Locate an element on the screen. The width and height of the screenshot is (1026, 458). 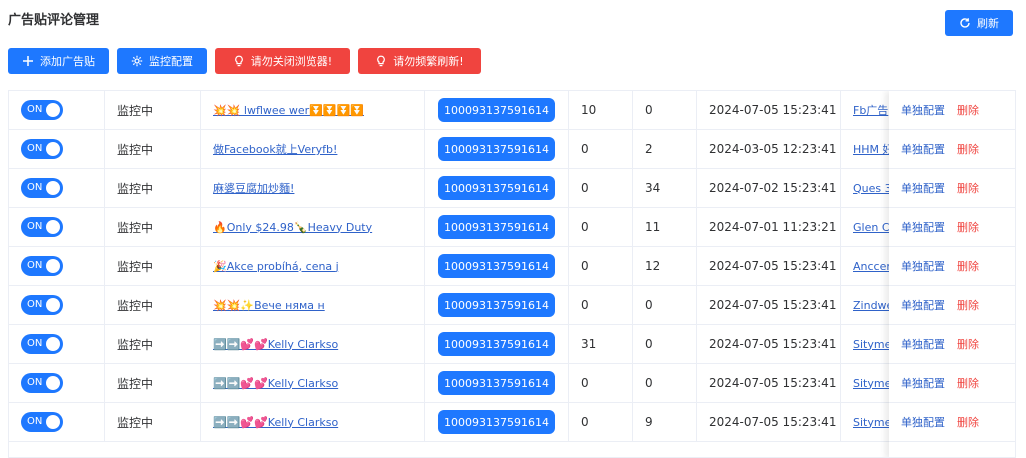
page-name-link: HHM 好 is located at coordinates (871, 149).